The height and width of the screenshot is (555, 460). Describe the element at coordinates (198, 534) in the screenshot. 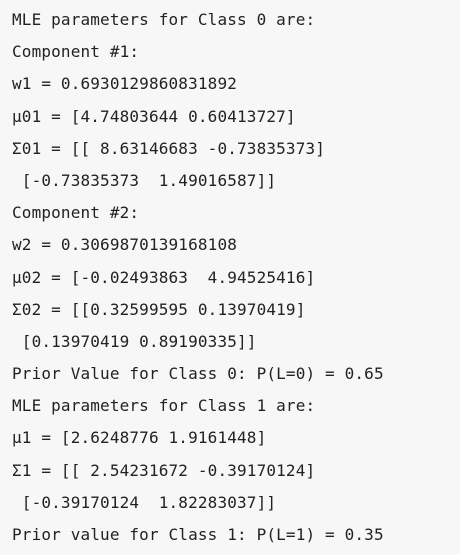

I see `output-line-prior-class1: Prior value for Class 1: P(L=1) = 0.35` at that location.